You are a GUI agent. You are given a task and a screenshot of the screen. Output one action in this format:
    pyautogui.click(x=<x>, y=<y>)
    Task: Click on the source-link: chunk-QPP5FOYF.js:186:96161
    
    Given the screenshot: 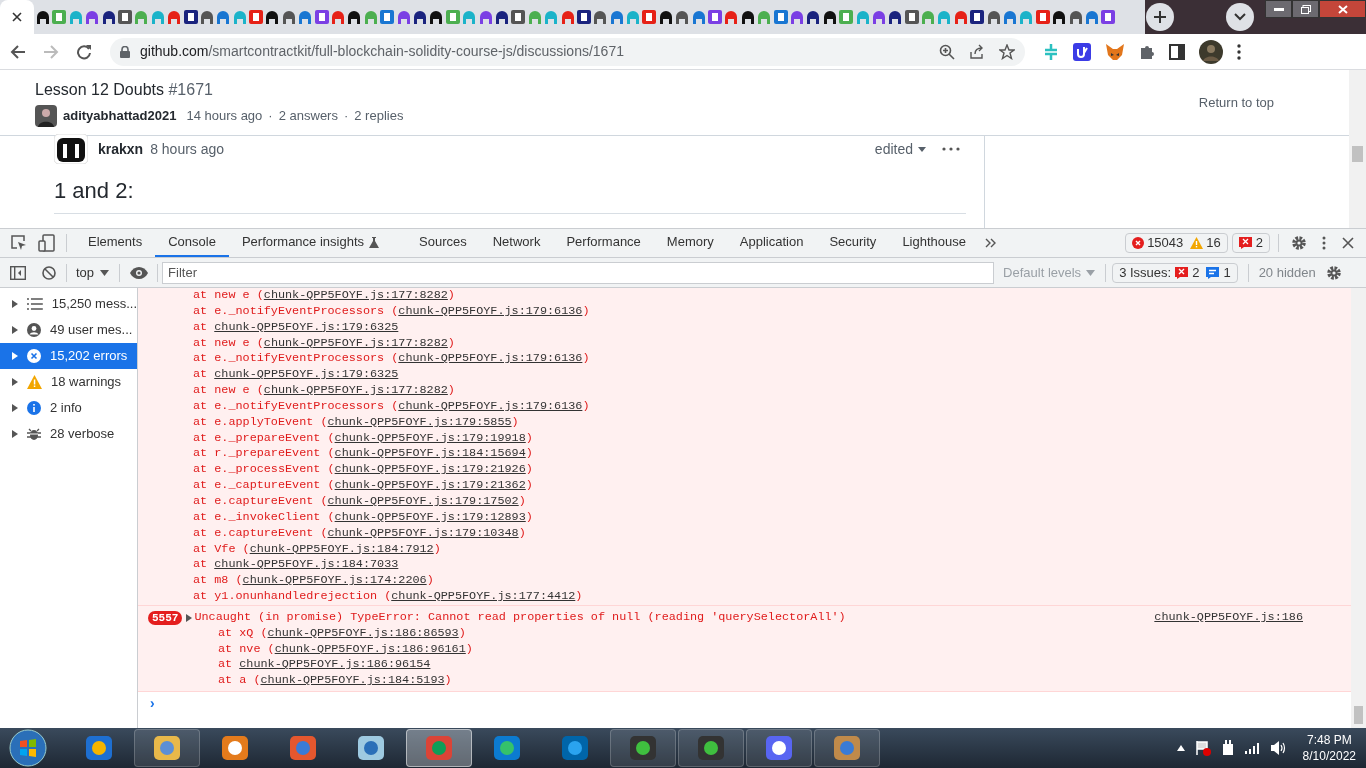 What is the action you would take?
    pyautogui.click(x=370, y=648)
    